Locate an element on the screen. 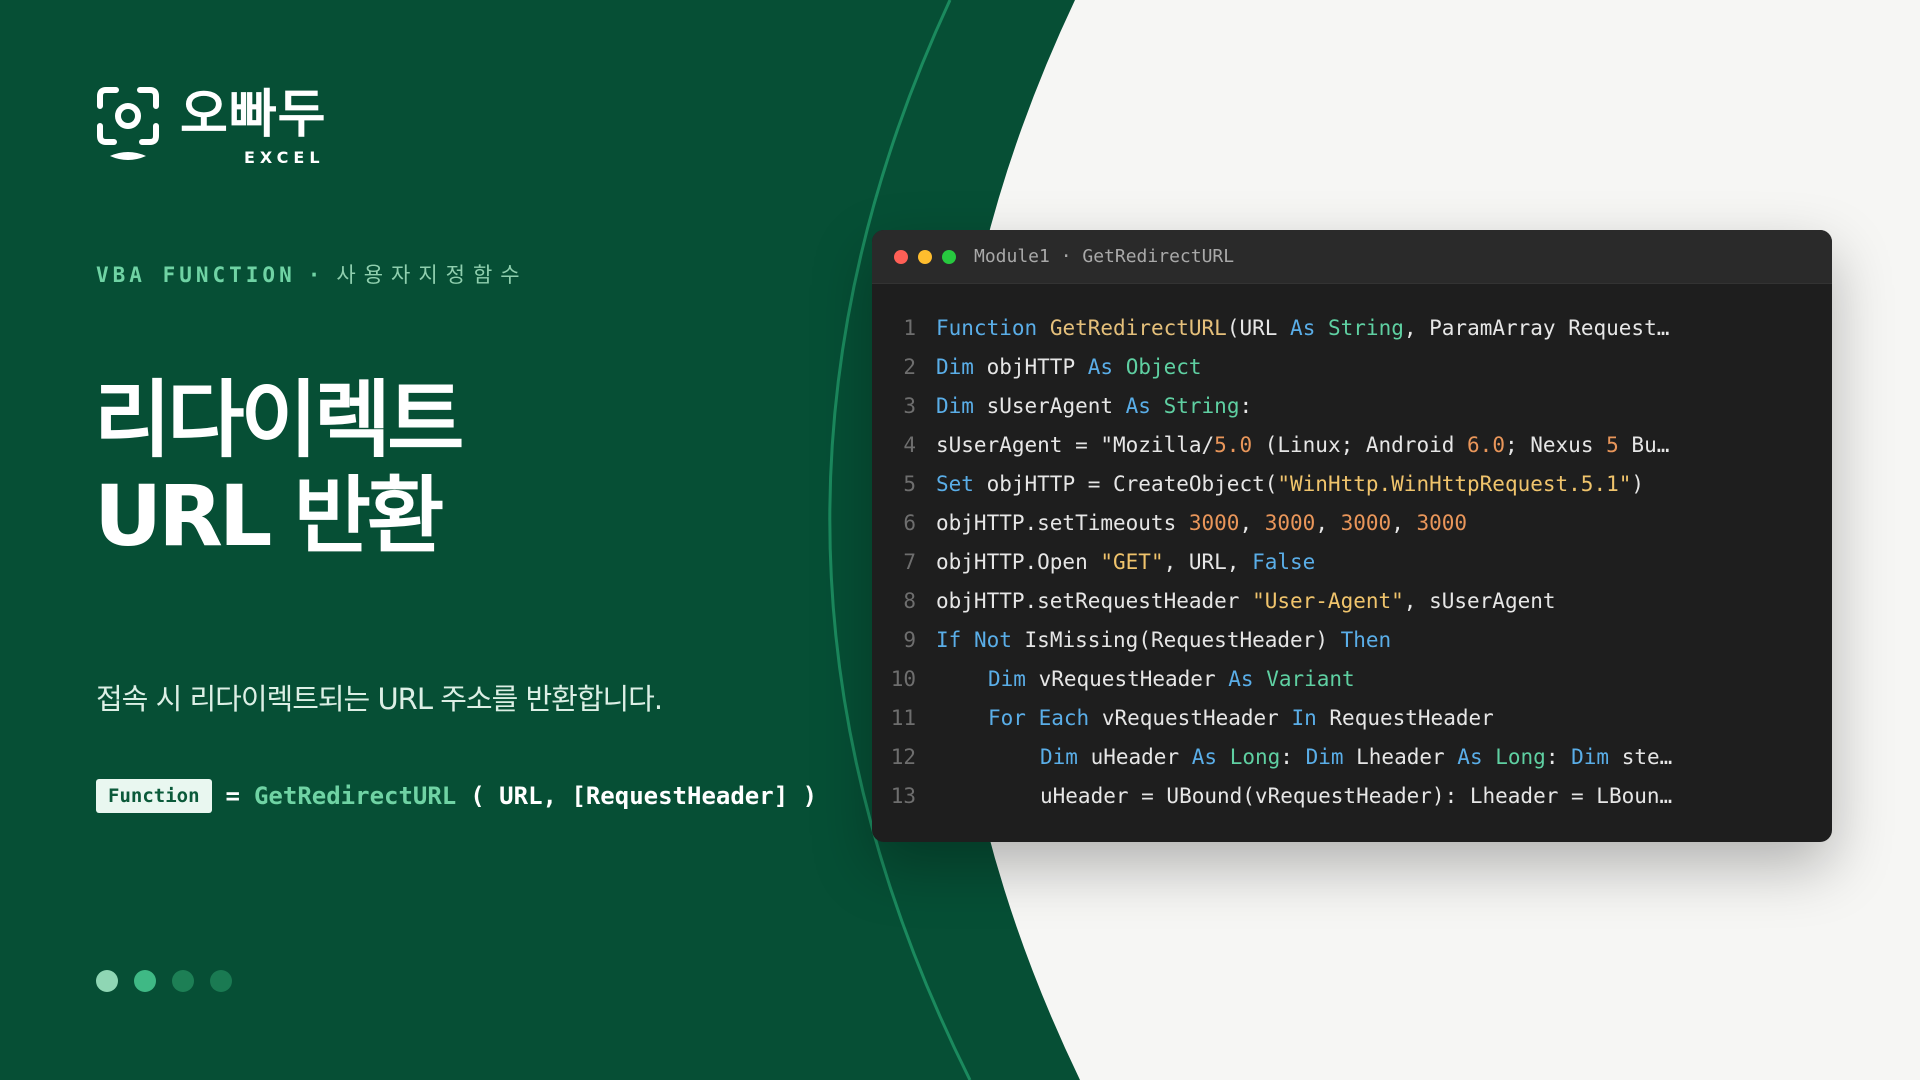 The width and height of the screenshot is (1920, 1080). category-en: VBA FUNCTION is located at coordinates (196, 275).